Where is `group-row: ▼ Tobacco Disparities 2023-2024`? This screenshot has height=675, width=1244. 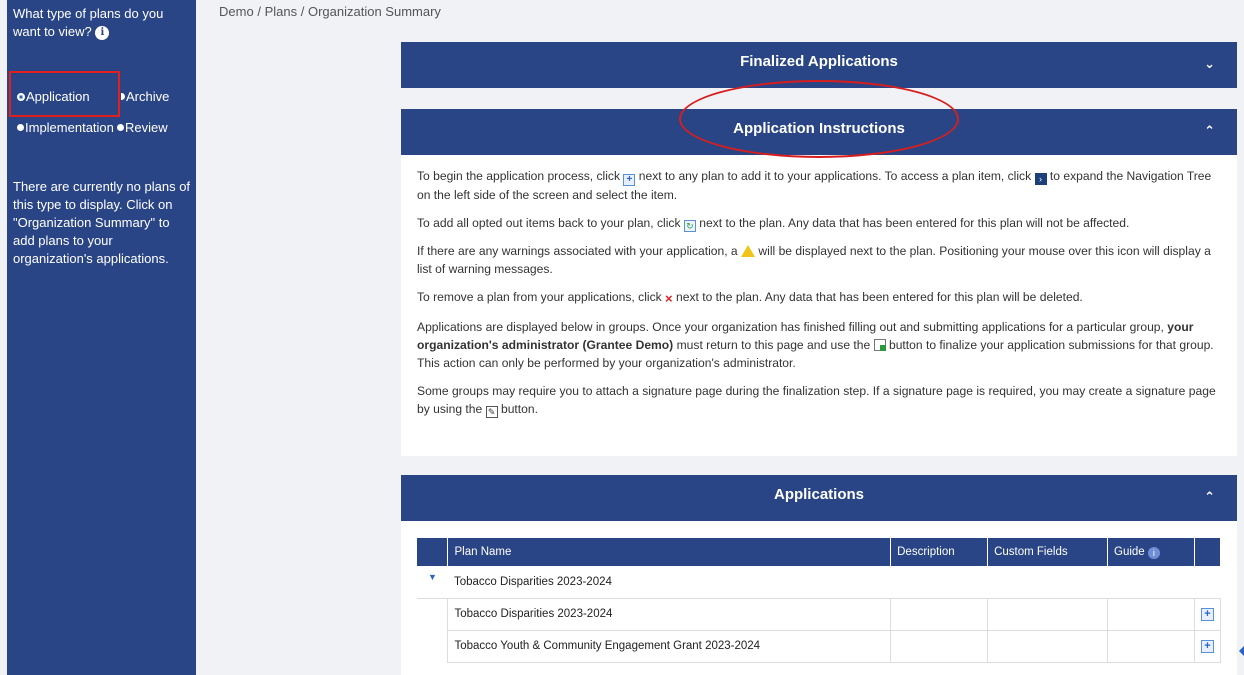 group-row: ▼ Tobacco Disparities 2023-2024 is located at coordinates (819, 582).